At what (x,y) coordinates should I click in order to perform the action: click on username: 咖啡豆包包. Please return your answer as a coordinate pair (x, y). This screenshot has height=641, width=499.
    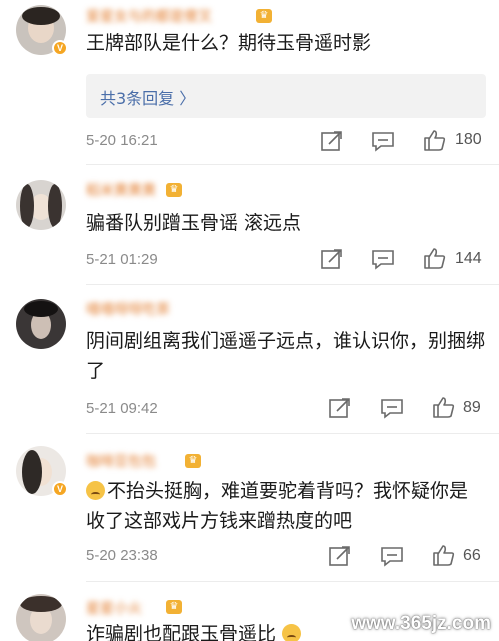
    Looking at the image, I should click on (121, 460).